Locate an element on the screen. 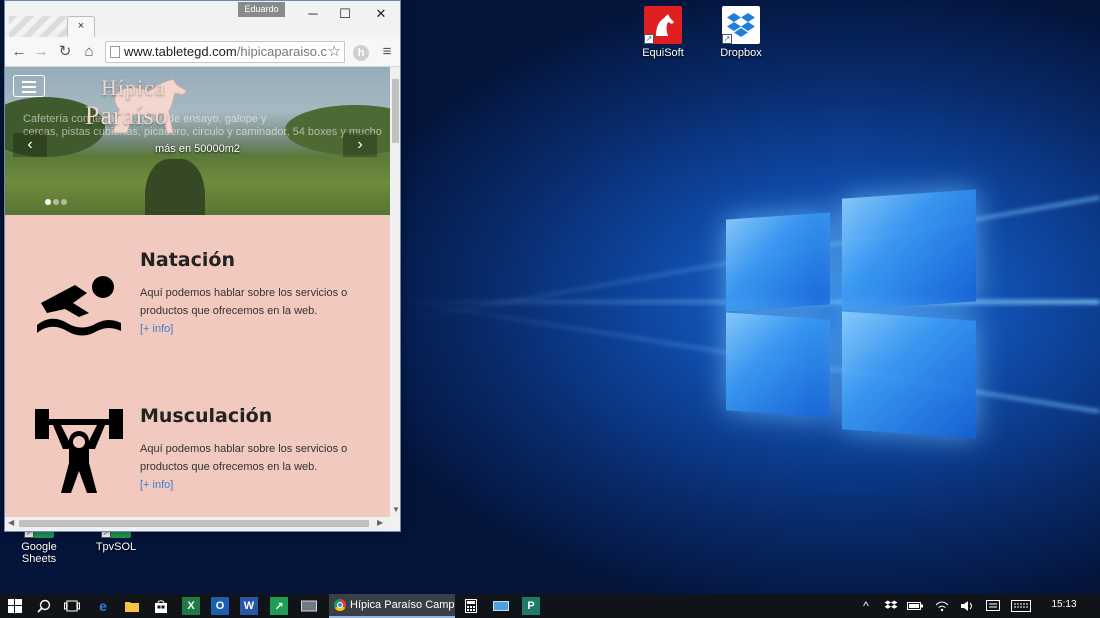 The image size is (1100, 618). wifi-icon is located at coordinates (942, 606).